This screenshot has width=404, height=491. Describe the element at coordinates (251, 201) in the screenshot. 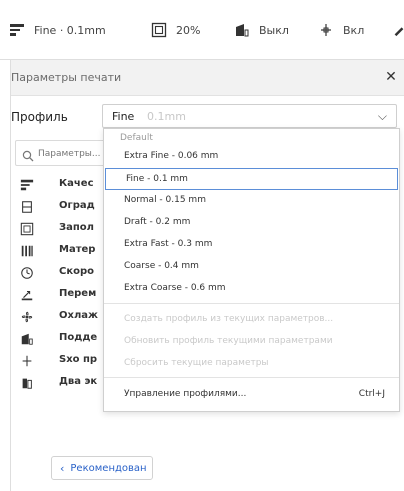

I see `profile-option: Normal - 0.15 mm` at that location.